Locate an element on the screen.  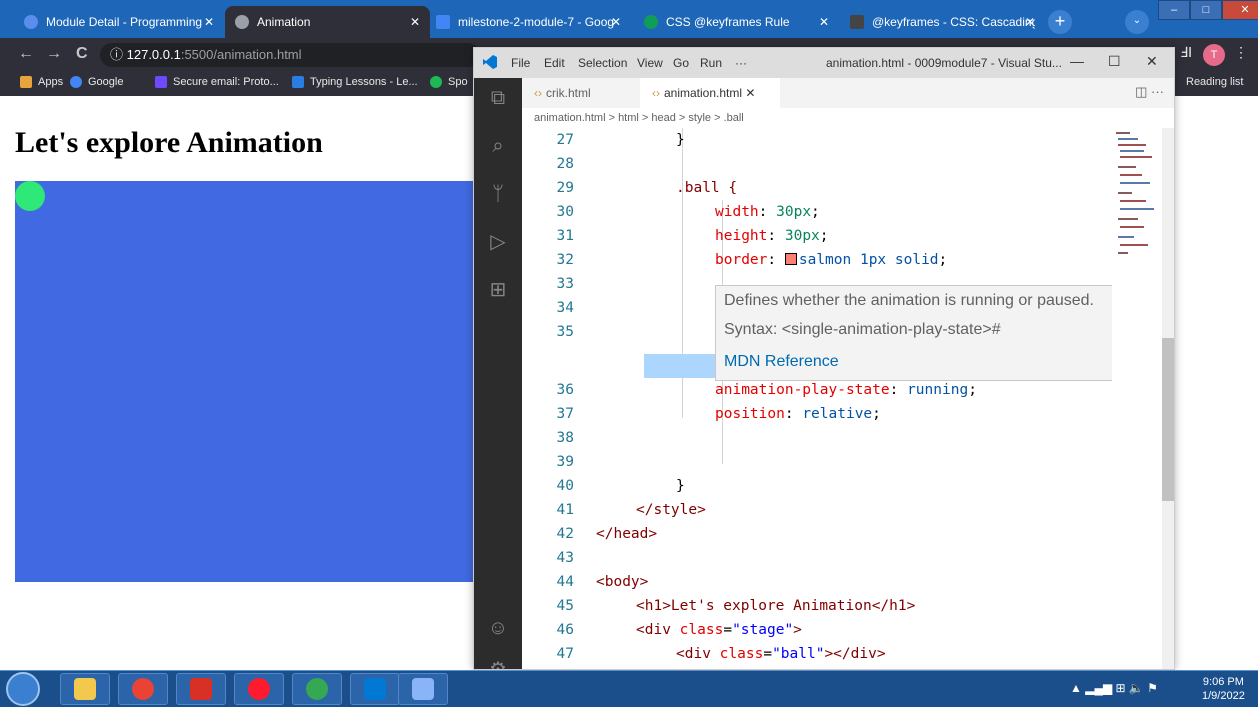
menu-file: File is located at coordinates (520, 63).